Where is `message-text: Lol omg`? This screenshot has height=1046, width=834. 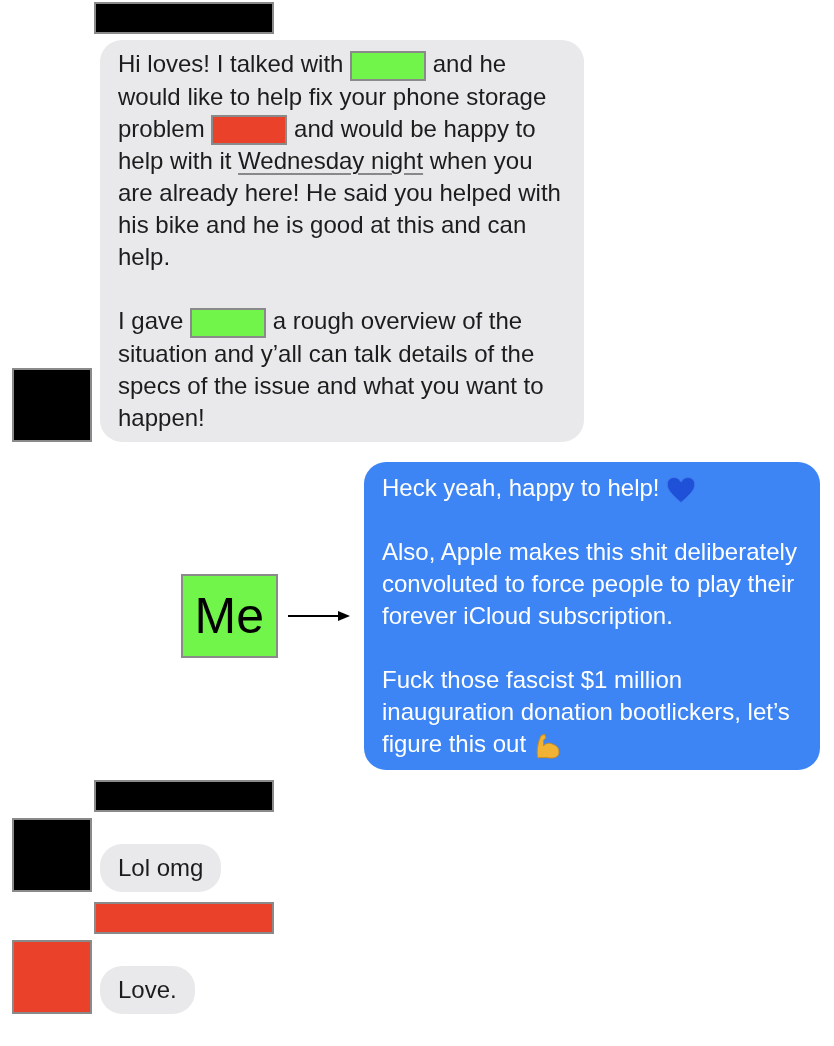
message-text: Lol omg is located at coordinates (161, 867).